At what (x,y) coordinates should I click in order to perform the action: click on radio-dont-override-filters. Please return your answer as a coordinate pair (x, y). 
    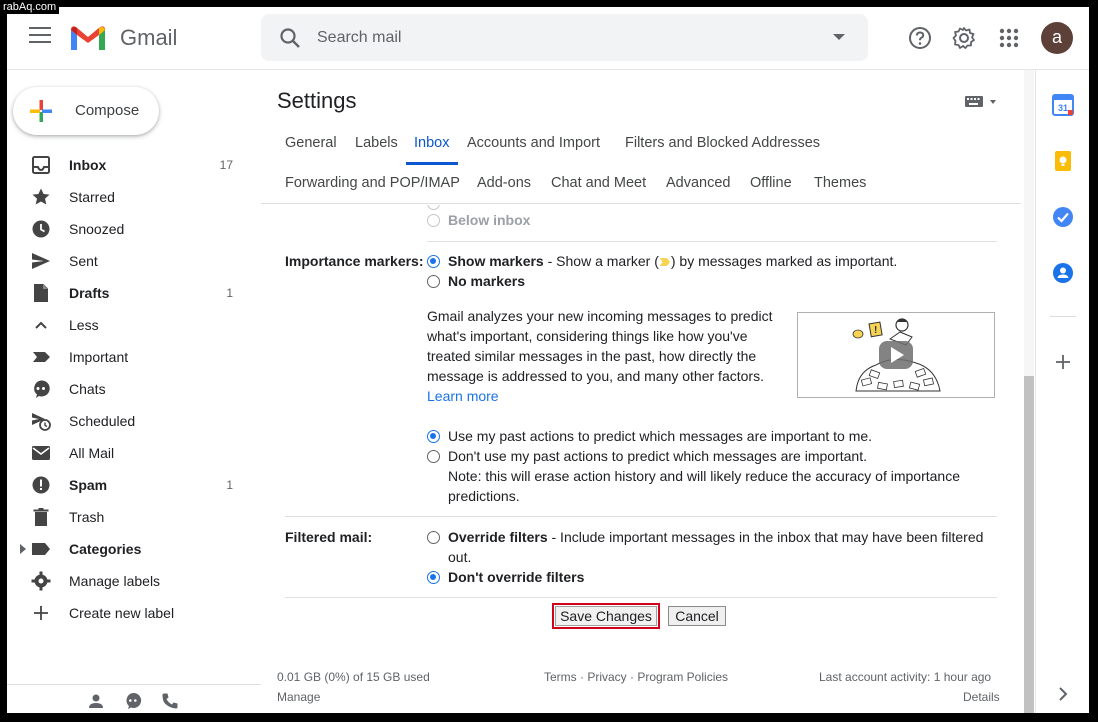
    Looking at the image, I should click on (433, 577).